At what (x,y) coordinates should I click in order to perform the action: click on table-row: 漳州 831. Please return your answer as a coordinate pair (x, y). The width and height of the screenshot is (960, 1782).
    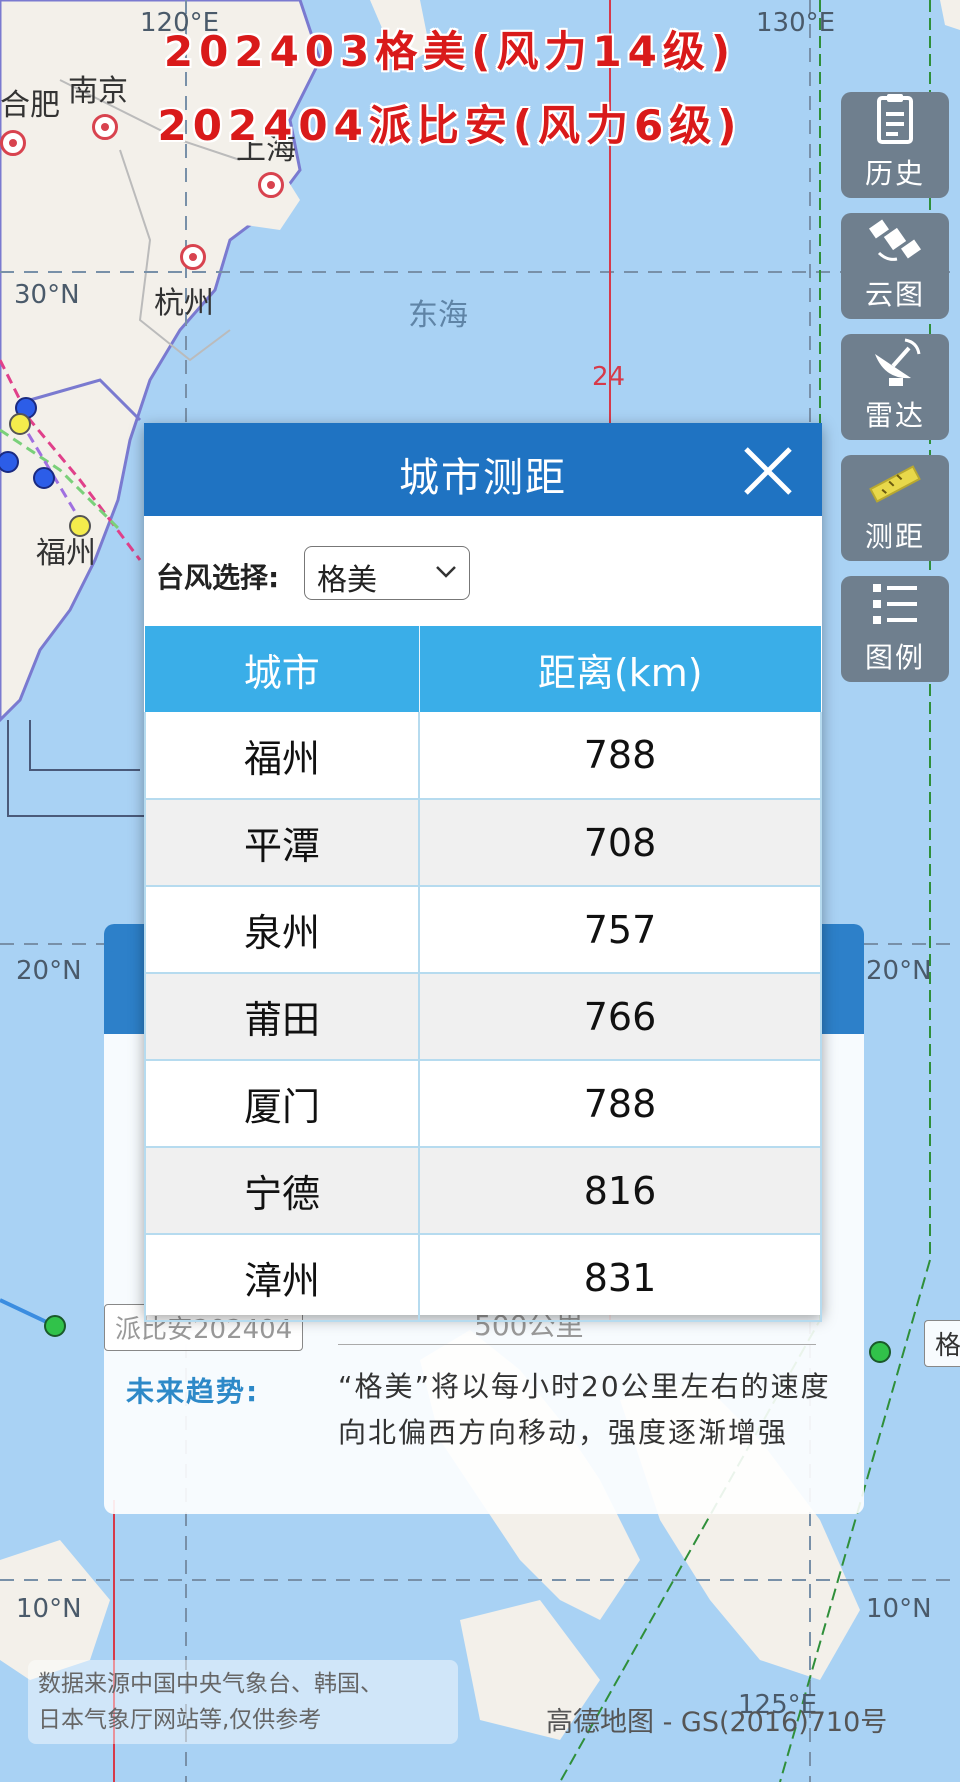
    Looking at the image, I should click on (483, 1278).